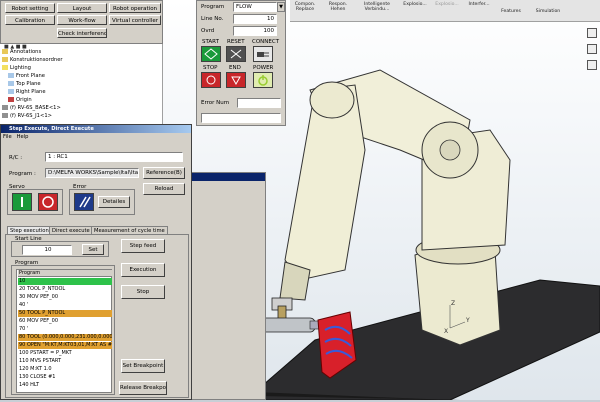 This screenshot has height=402, width=600. What do you see at coordinates (259, 103) in the screenshot?
I see `error-num-field` at bounding box center [259, 103].